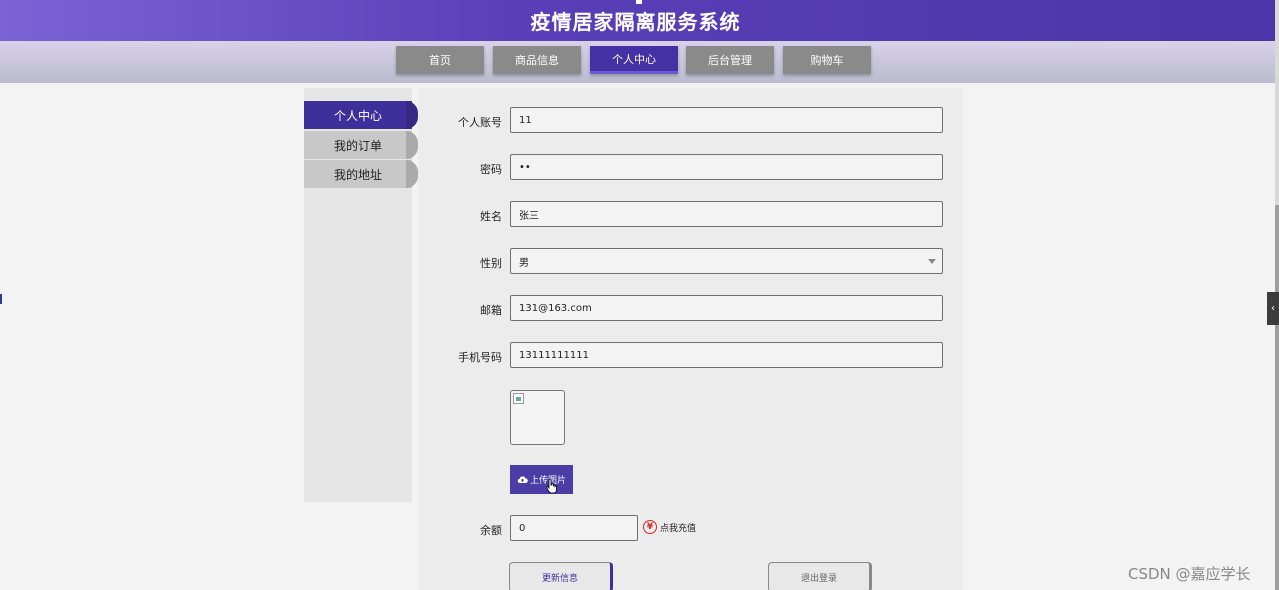 The height and width of the screenshot is (590, 1279). I want to click on tab-home: 首页, so click(440, 60).